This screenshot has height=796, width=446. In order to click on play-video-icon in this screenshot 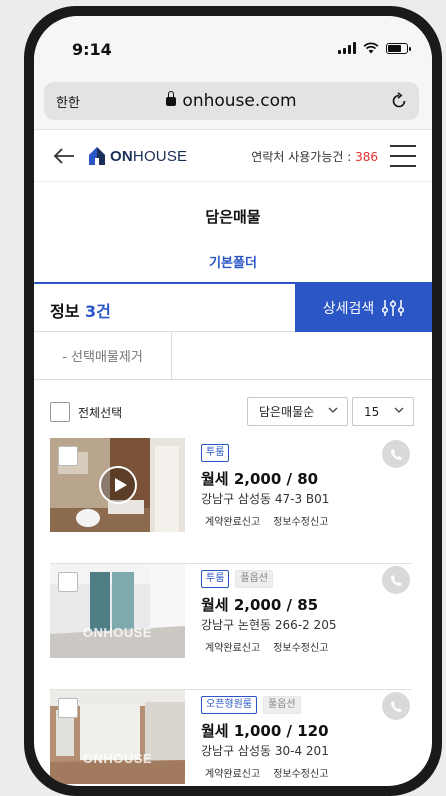, I will do `click(118, 485)`.